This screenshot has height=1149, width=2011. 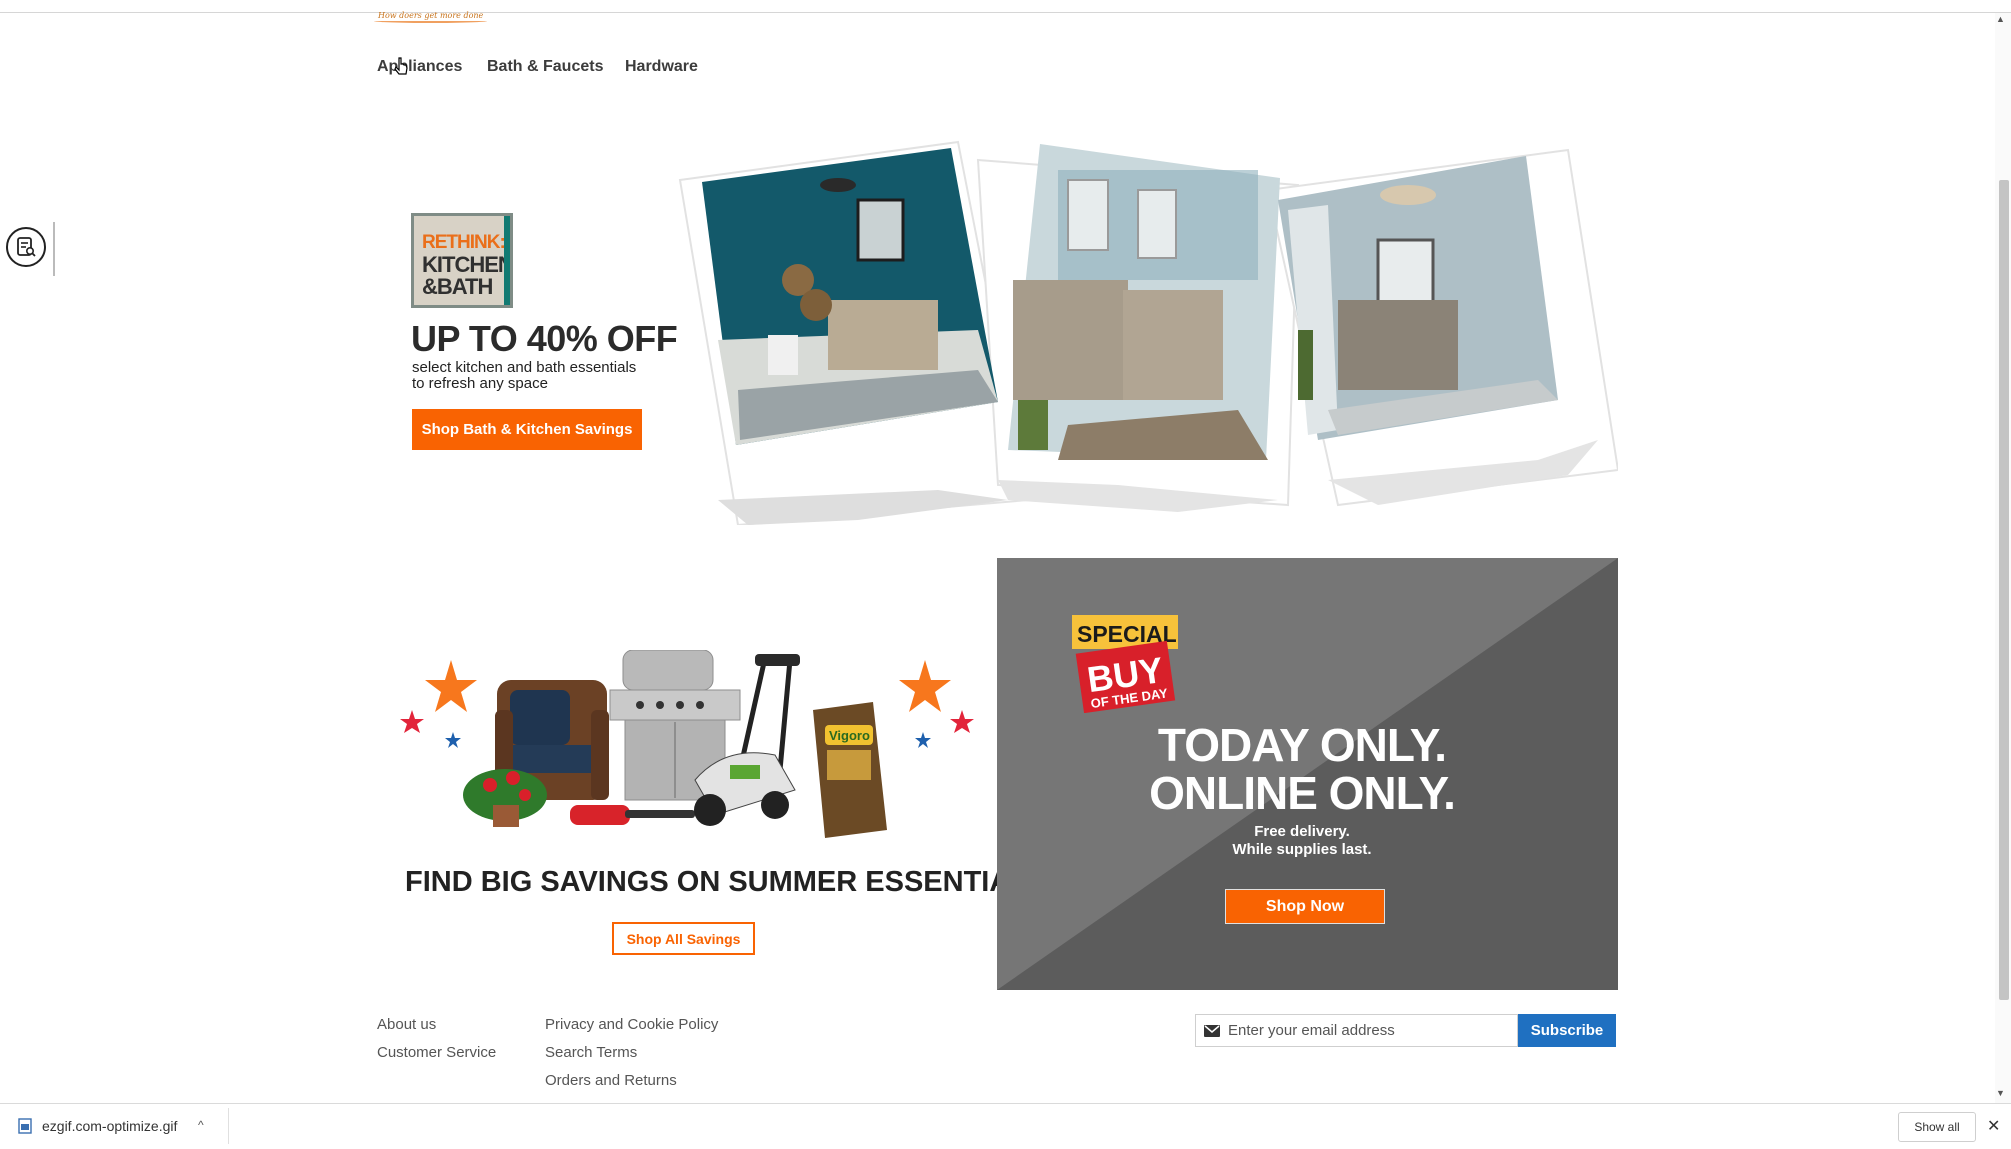 What do you see at coordinates (631, 1024) in the screenshot?
I see `footer-privacy-policy: Privacy and Cookie Policy` at bounding box center [631, 1024].